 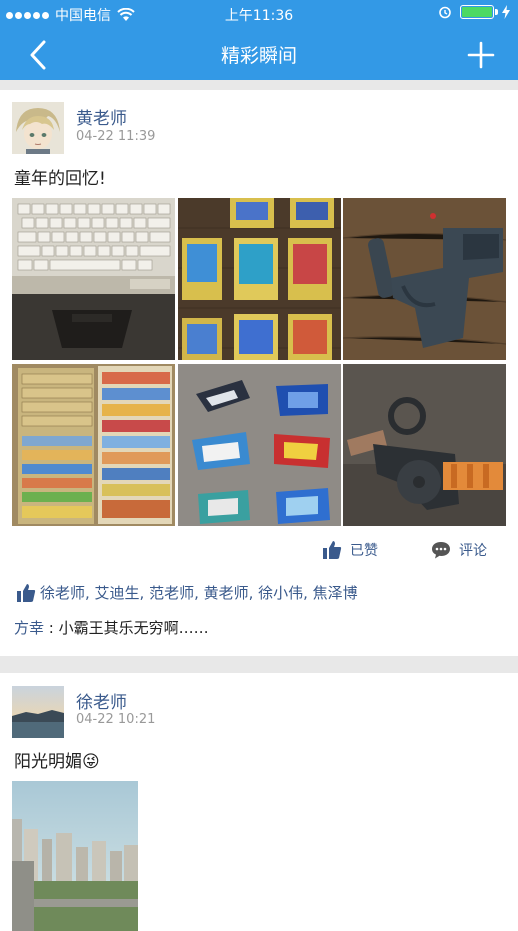 What do you see at coordinates (60, 179) in the screenshot?
I see `post-text: 童年的回忆!` at bounding box center [60, 179].